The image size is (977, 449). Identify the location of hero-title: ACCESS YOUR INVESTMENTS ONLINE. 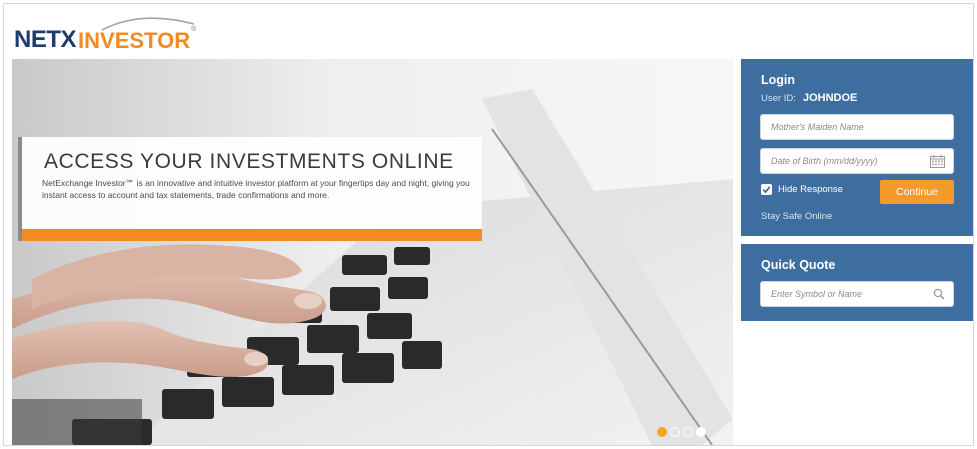
(249, 161).